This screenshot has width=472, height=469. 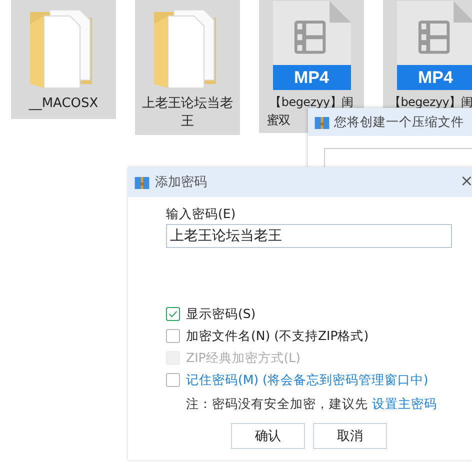 What do you see at coordinates (201, 214) in the screenshot?
I see `field-label: 输入密码(E)` at bounding box center [201, 214].